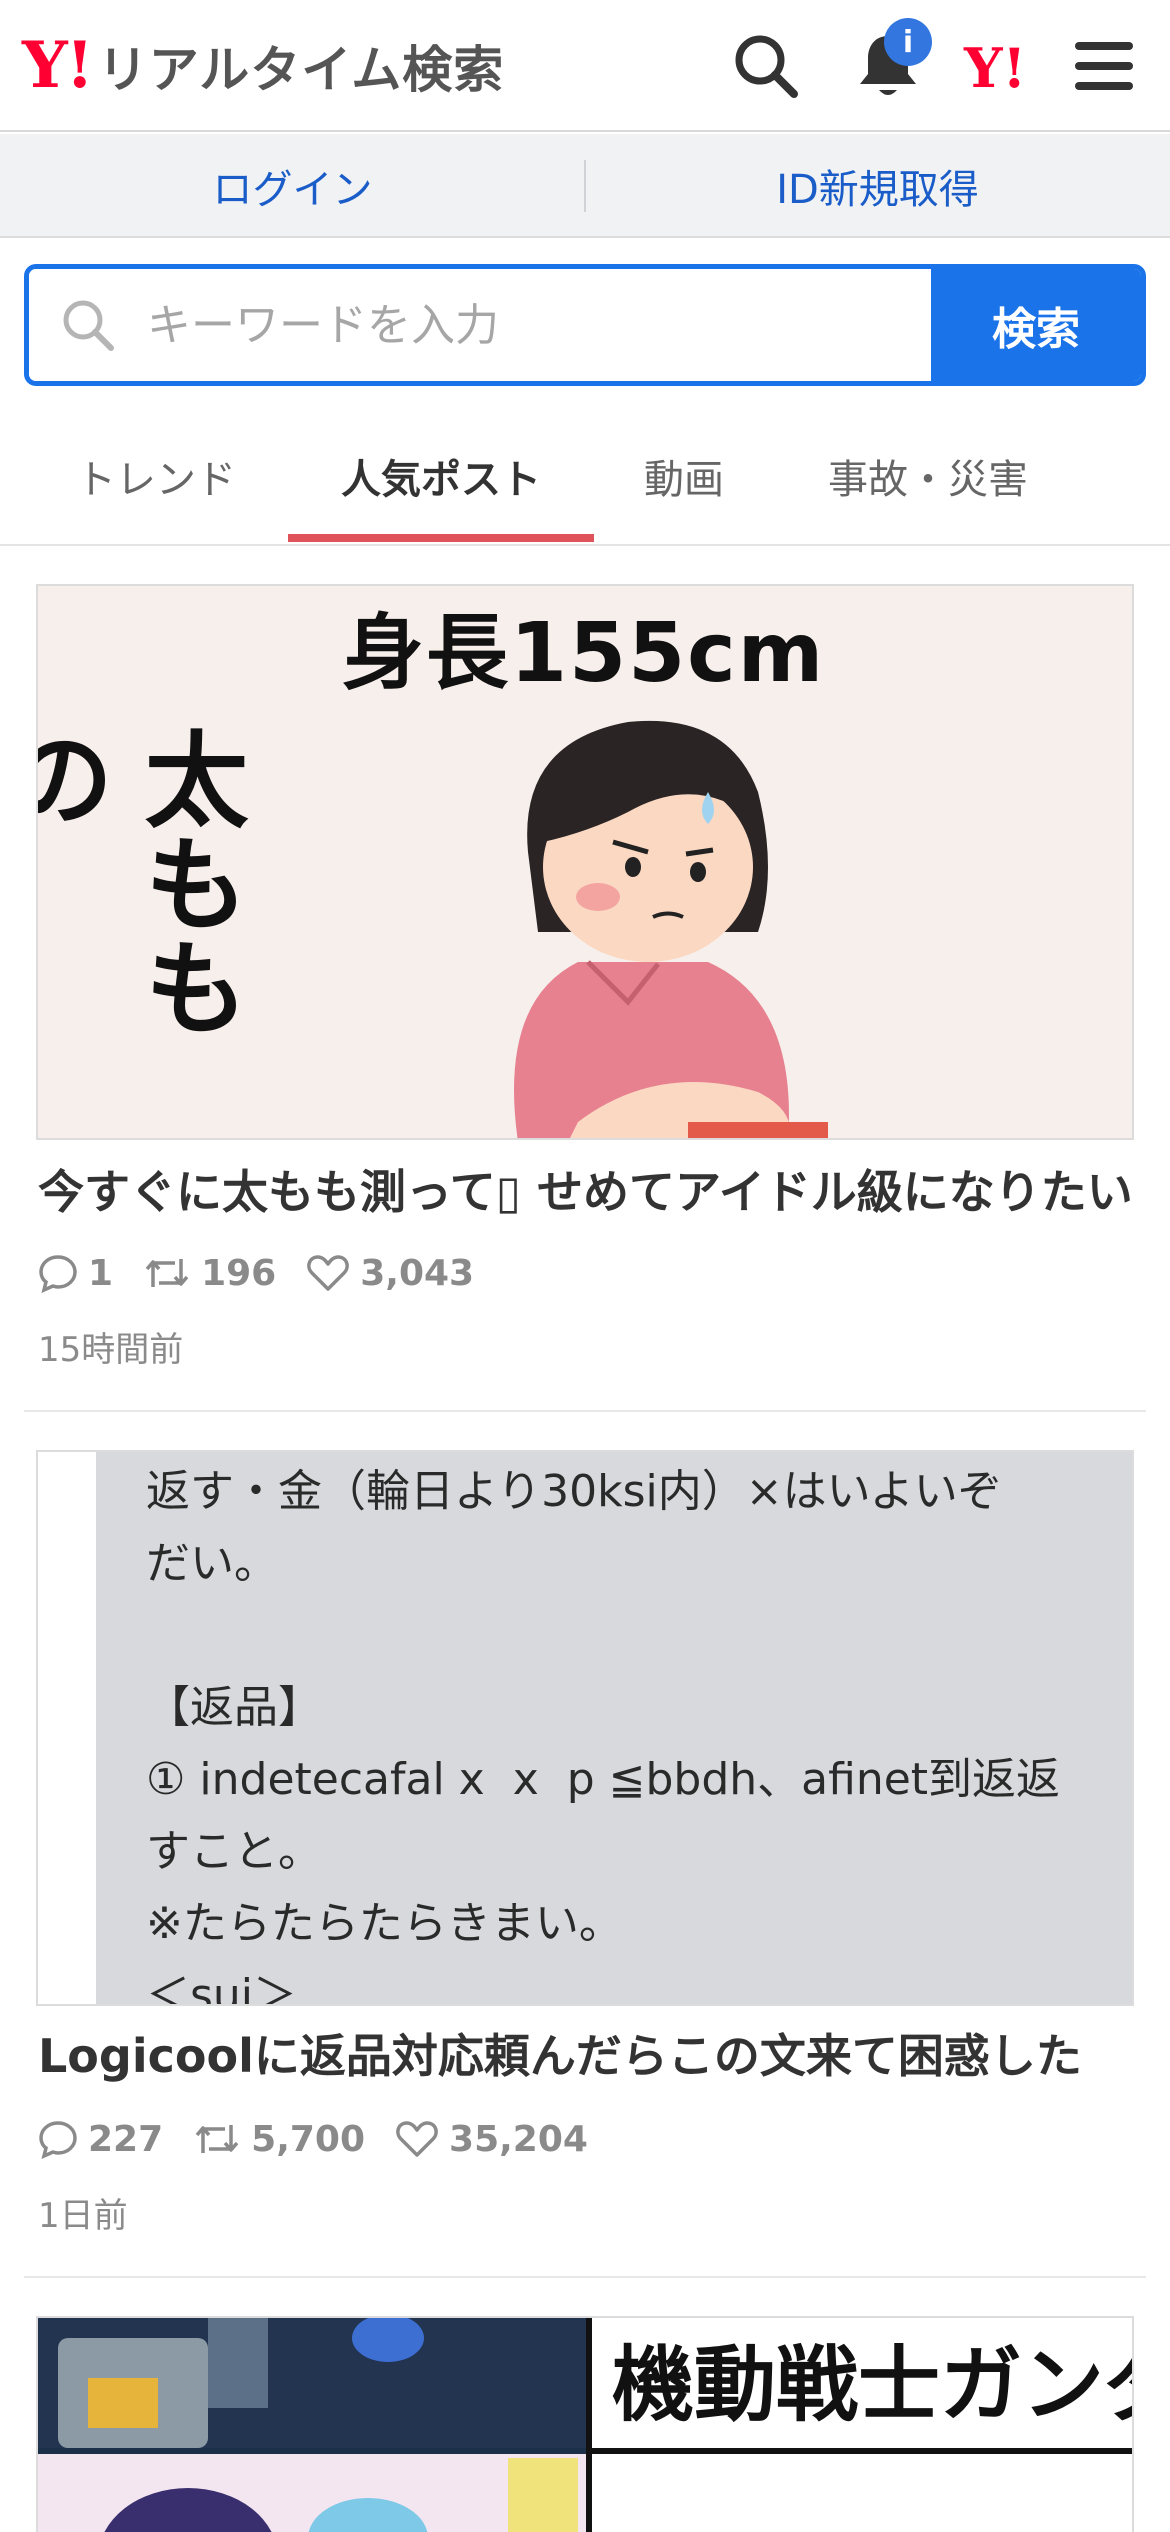 The width and height of the screenshot is (1170, 2532). I want to click on notification-bell-icon: i, so click(890, 62).